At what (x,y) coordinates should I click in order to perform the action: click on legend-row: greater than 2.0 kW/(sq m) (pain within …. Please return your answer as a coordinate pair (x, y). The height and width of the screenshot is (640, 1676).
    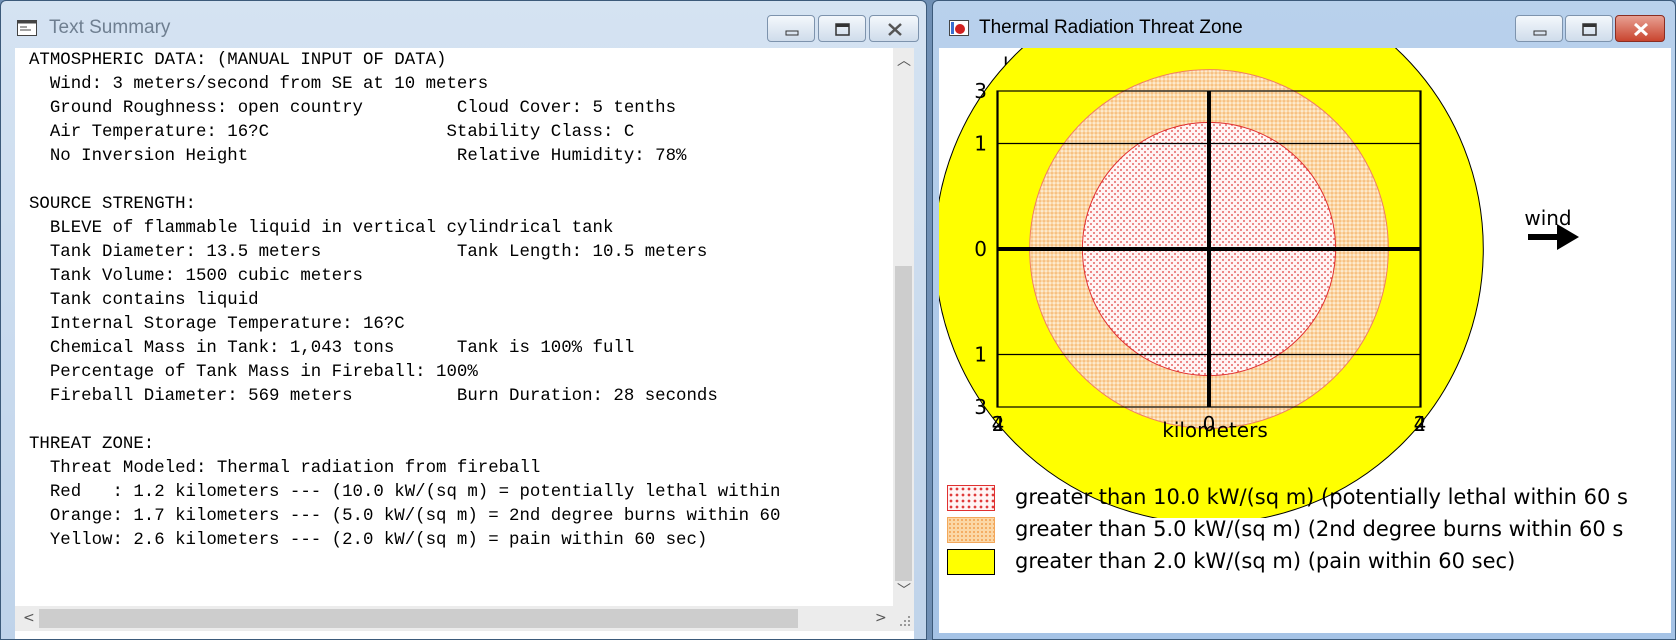
    Looking at the image, I should click on (1305, 563).